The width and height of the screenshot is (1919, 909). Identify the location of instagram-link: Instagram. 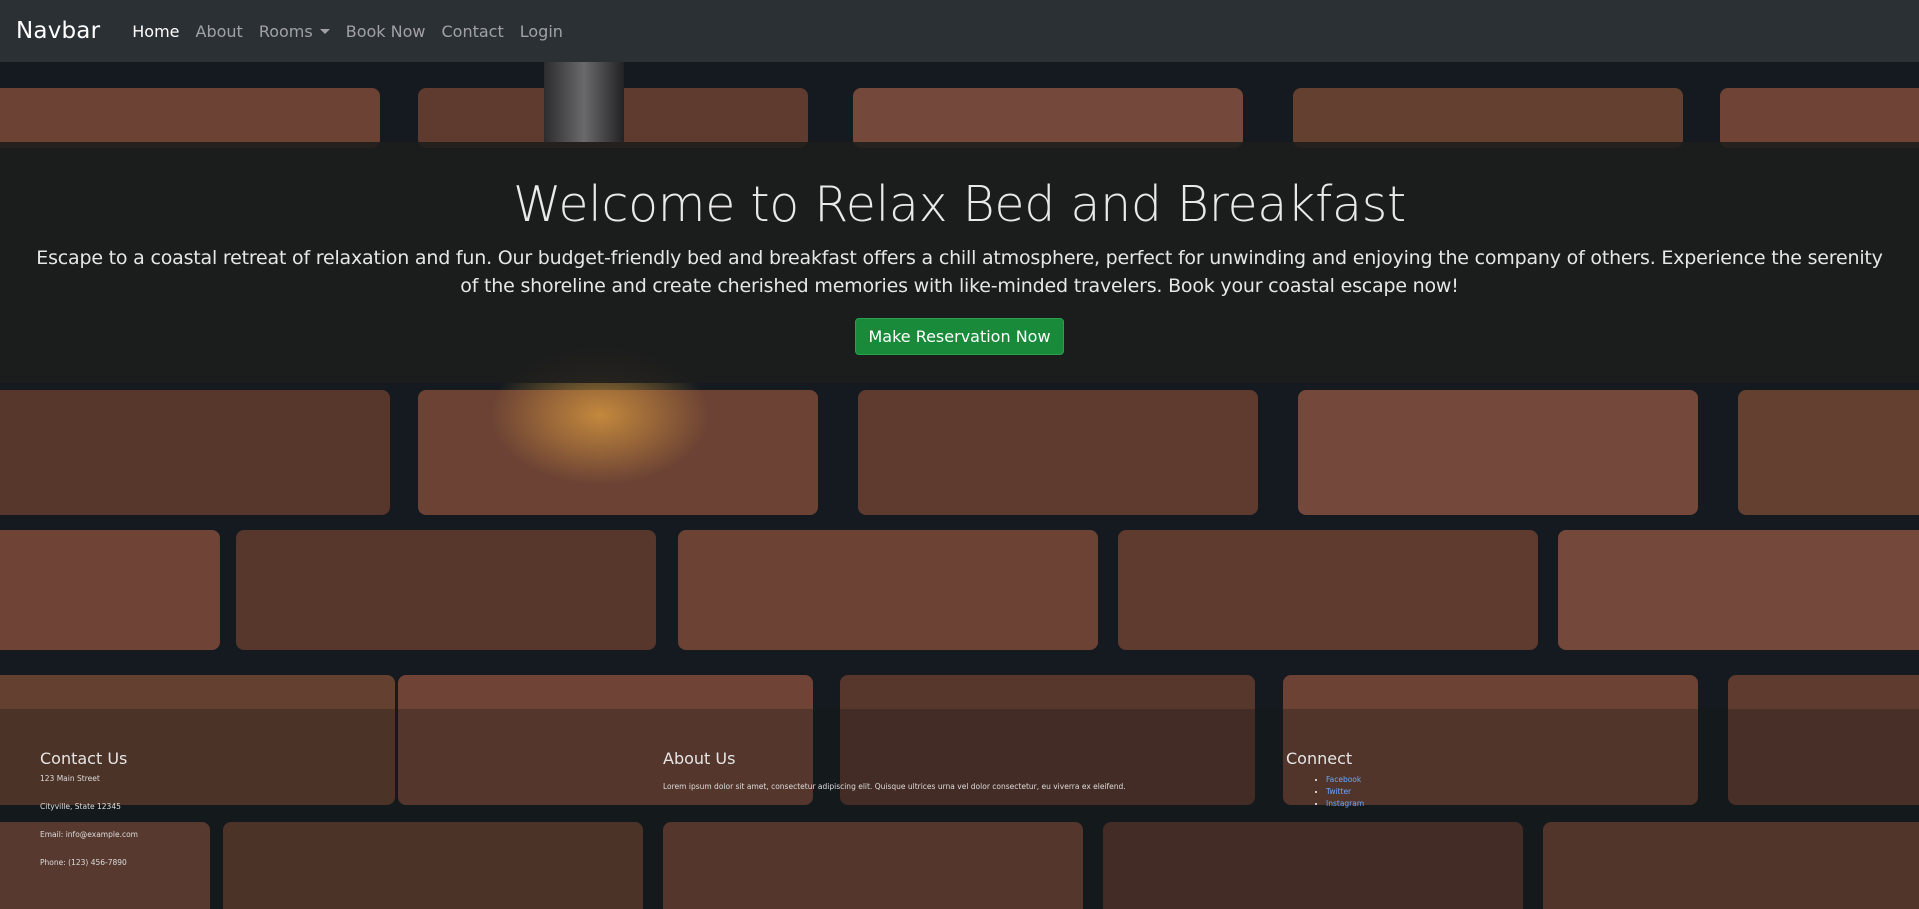
(1345, 803).